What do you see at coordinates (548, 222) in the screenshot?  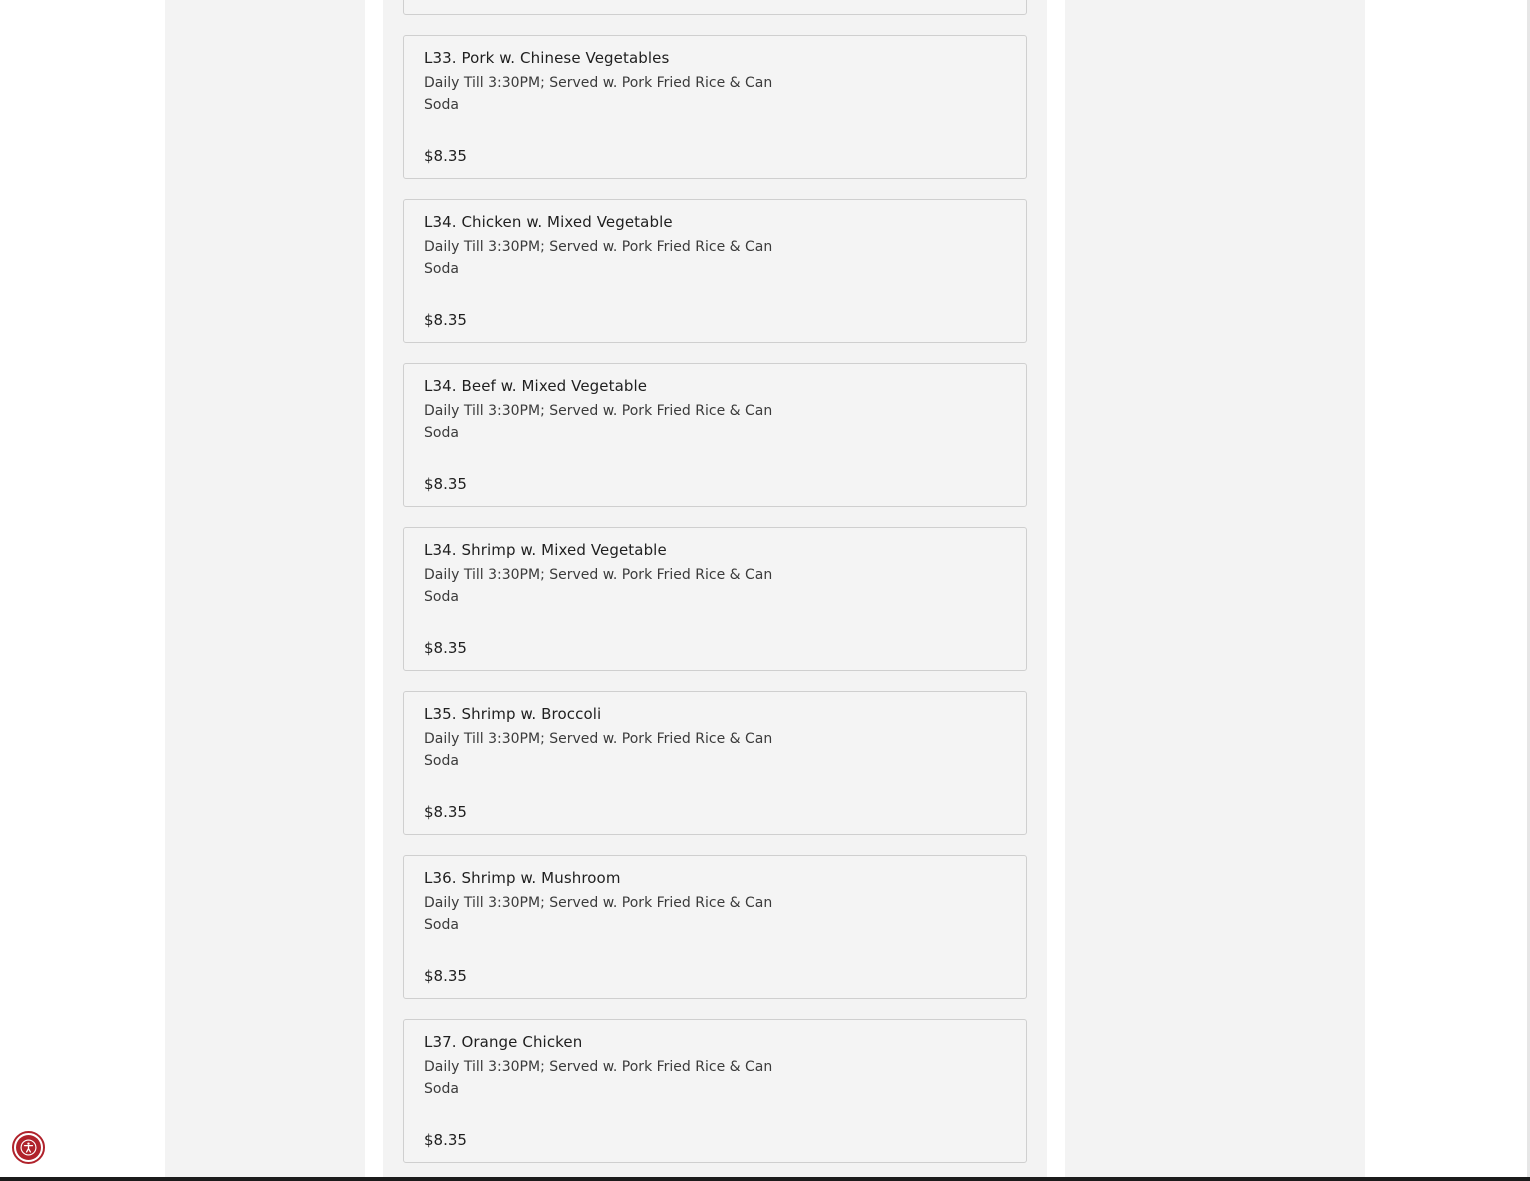 I see `menu-item-name: L34. Chicken w. Mixed Vegetable` at bounding box center [548, 222].